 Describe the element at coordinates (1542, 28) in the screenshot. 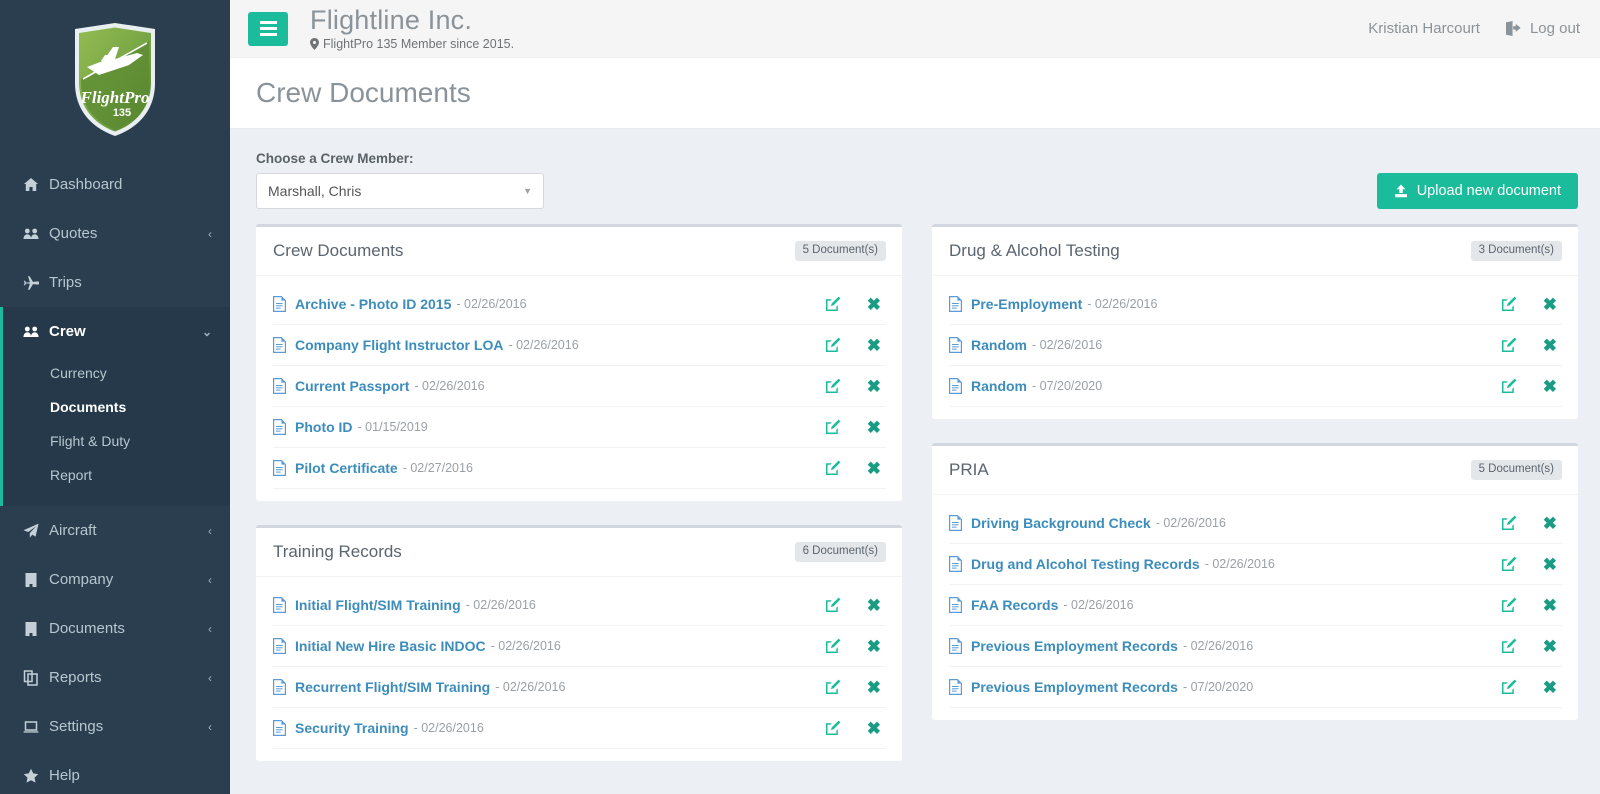

I see `logout-button: Log out` at that location.